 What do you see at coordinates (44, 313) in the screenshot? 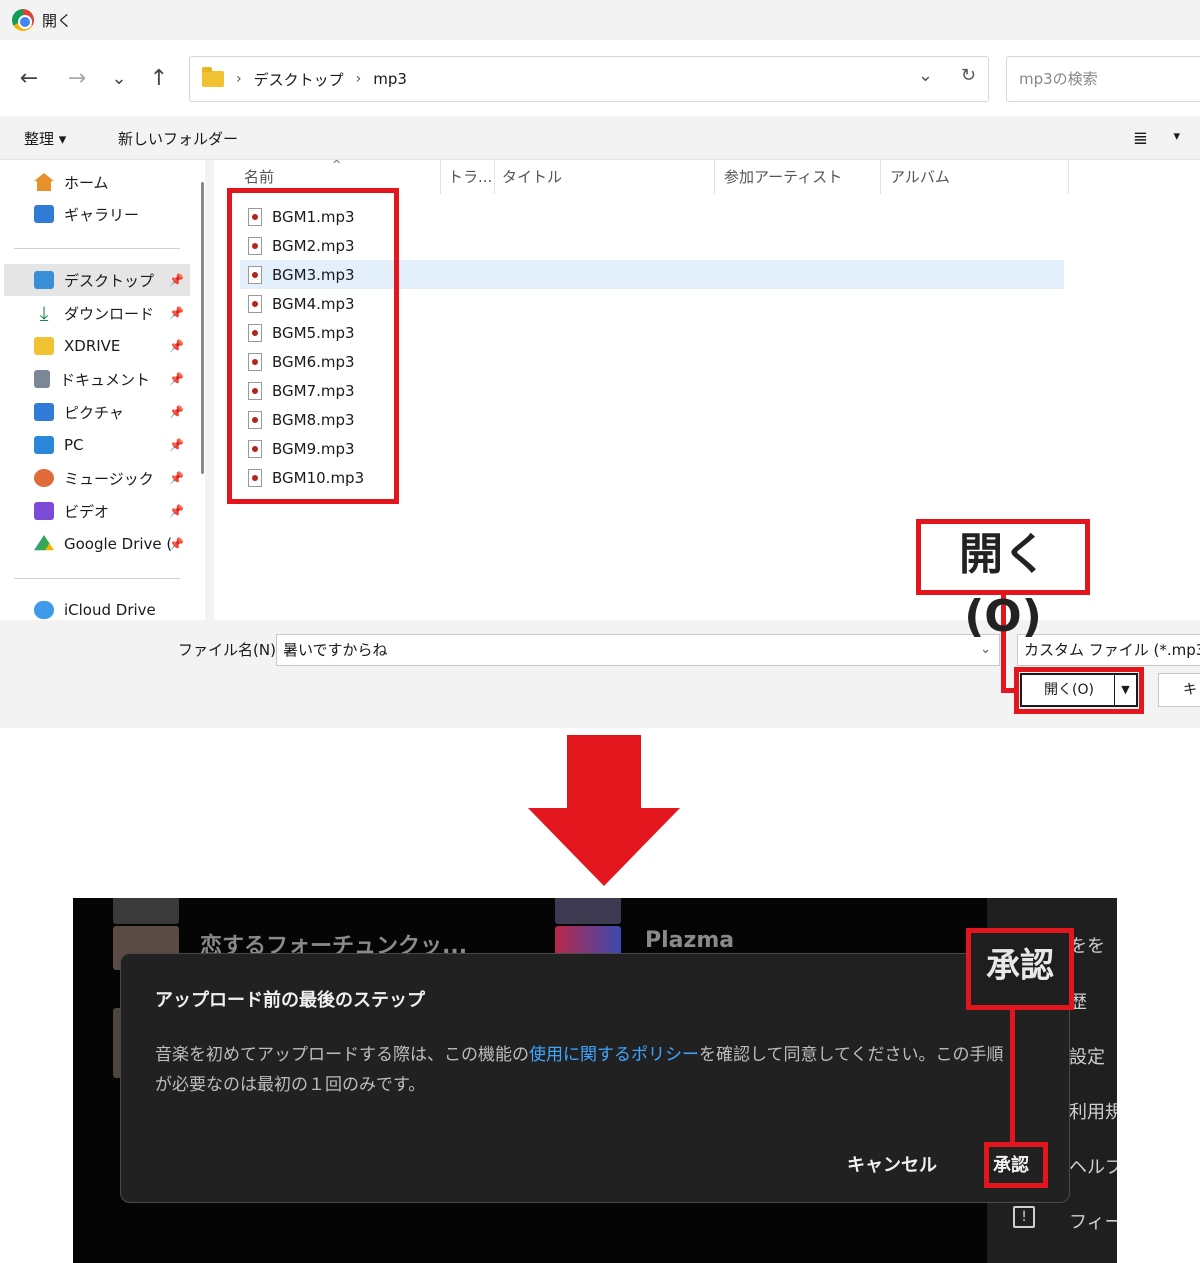
I see `download-icon: ⤓` at bounding box center [44, 313].